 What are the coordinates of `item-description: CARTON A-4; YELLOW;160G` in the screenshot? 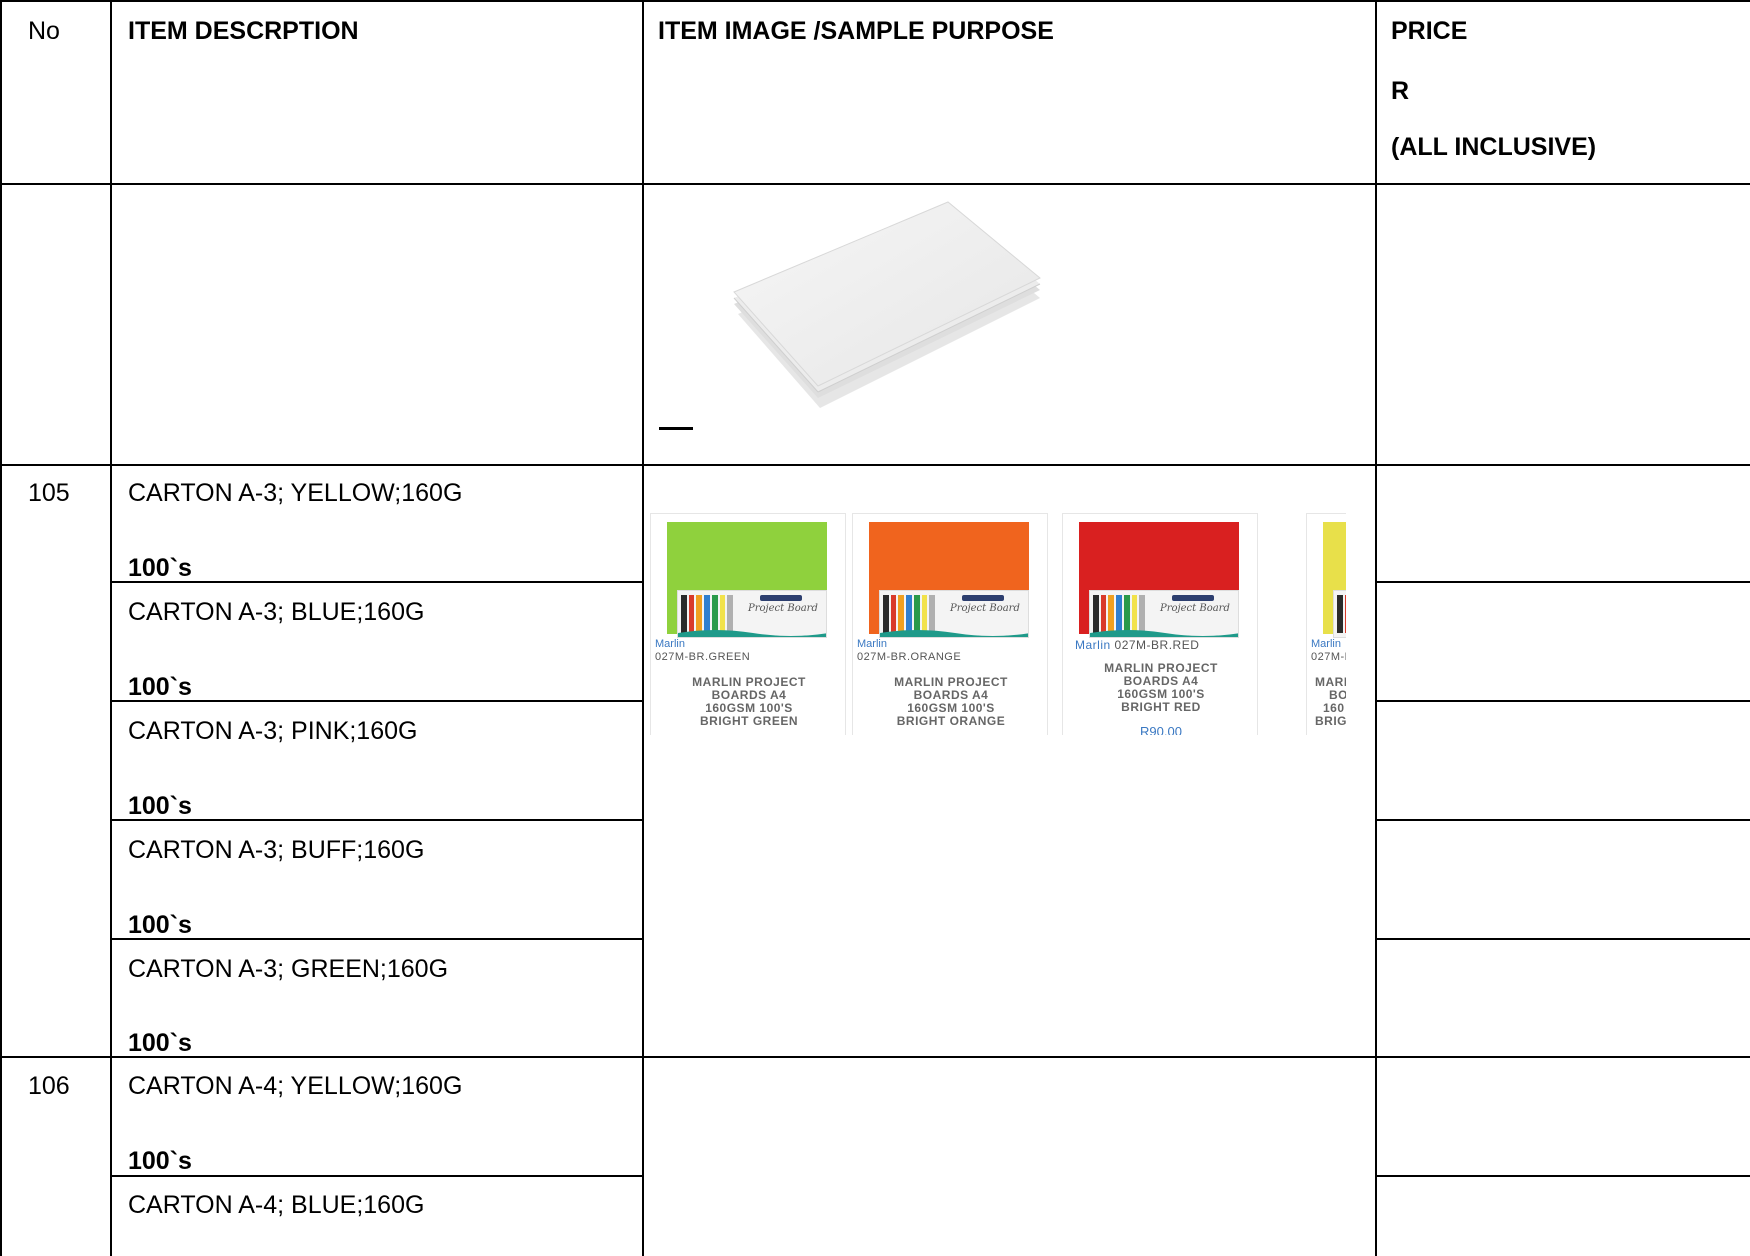 It's located at (295, 1086).